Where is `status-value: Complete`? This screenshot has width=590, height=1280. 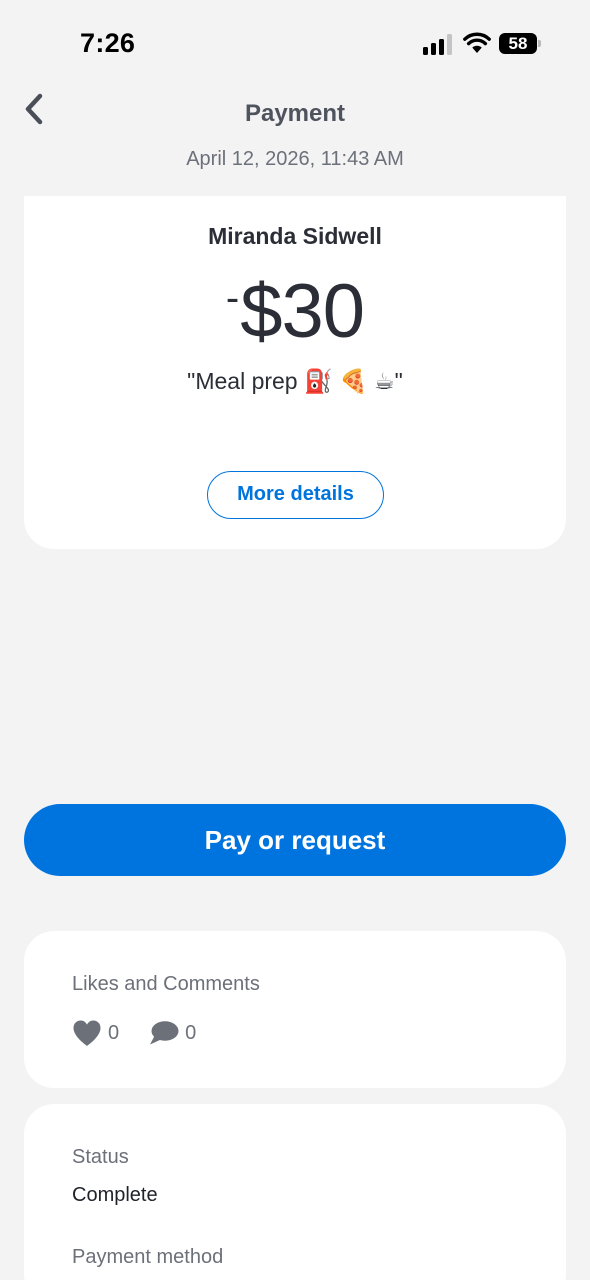 status-value: Complete is located at coordinates (115, 1195).